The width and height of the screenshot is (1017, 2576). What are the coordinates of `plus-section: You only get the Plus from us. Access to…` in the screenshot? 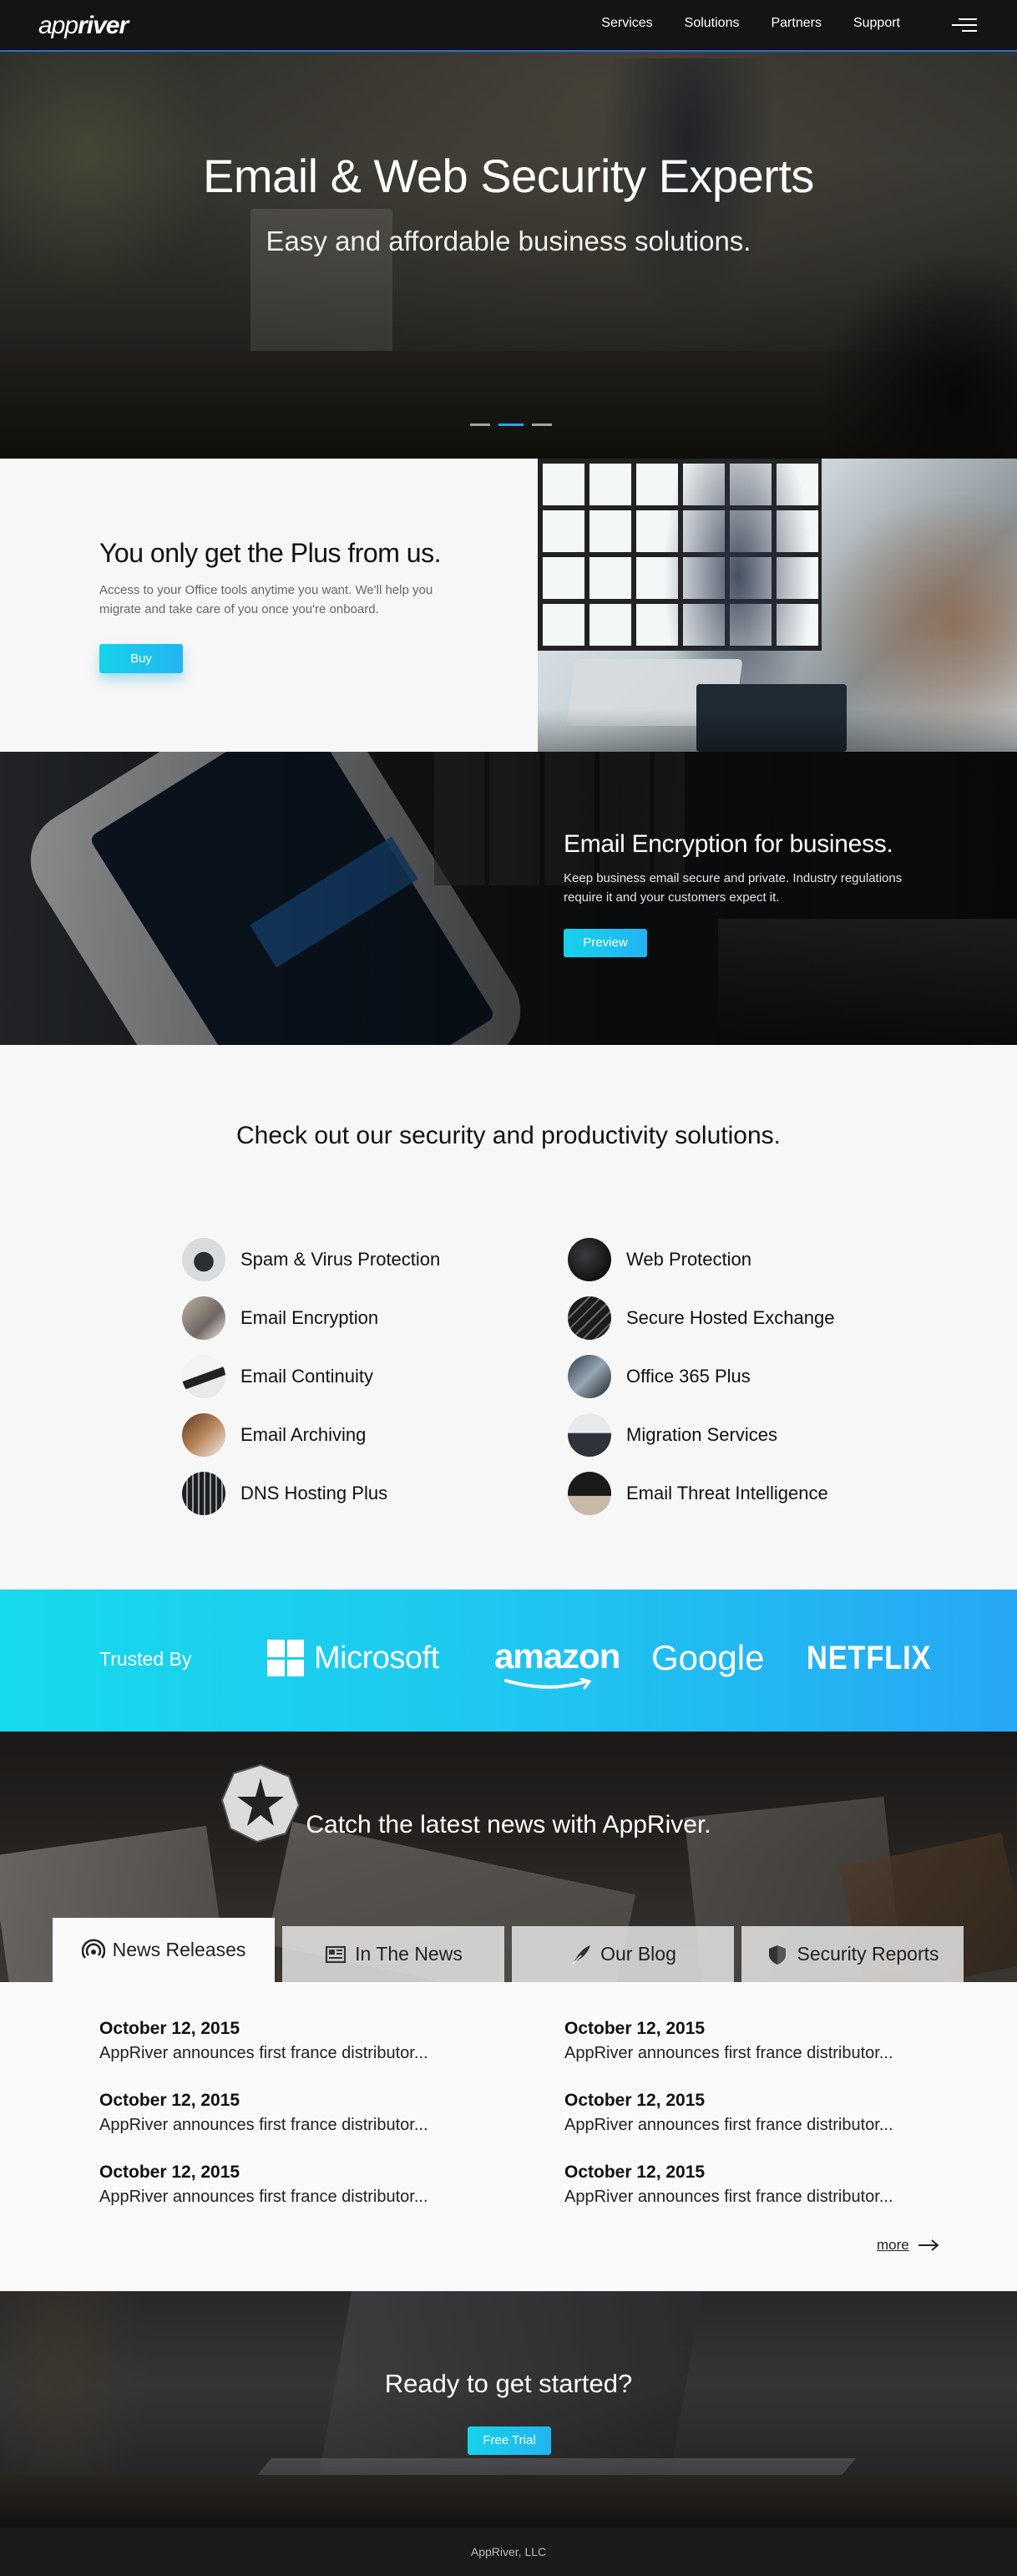 It's located at (508, 605).